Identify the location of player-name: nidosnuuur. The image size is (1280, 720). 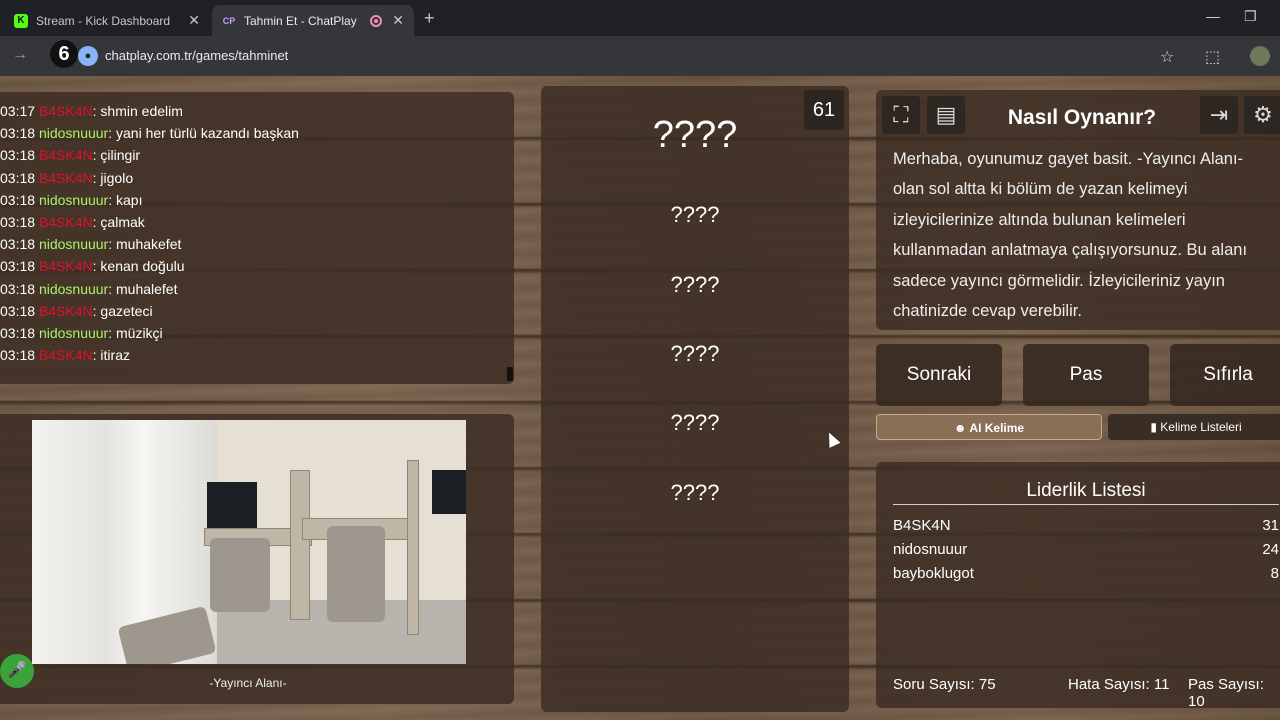
(930, 549).